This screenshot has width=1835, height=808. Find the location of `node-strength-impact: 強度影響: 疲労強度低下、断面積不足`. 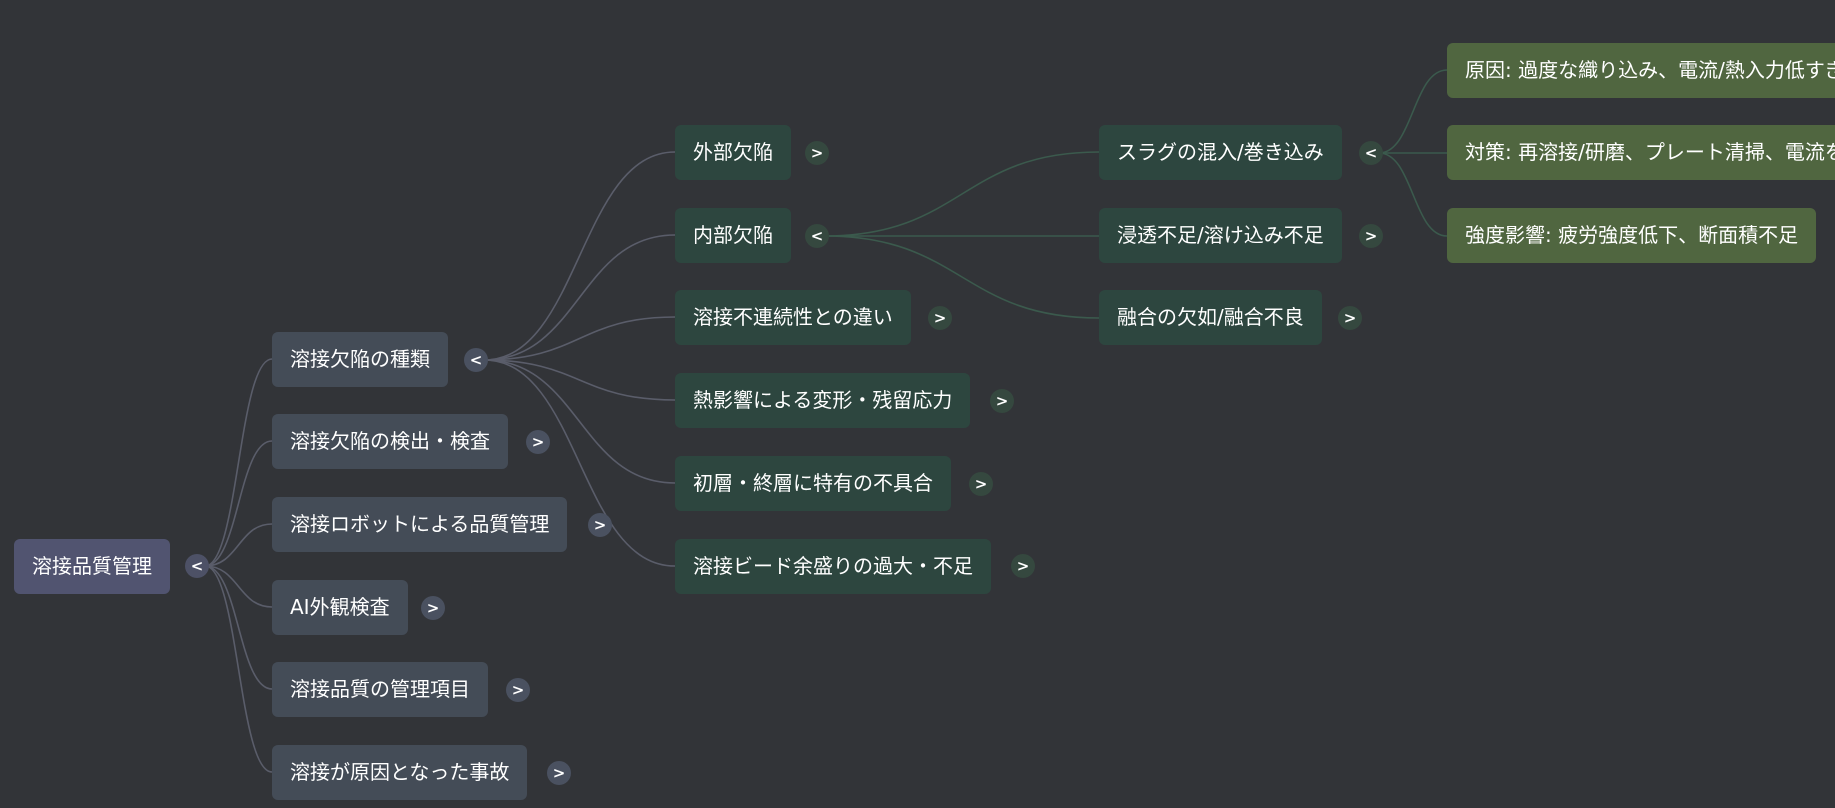

node-strength-impact: 強度影響: 疲労強度低下、断面積不足 is located at coordinates (1632, 235).